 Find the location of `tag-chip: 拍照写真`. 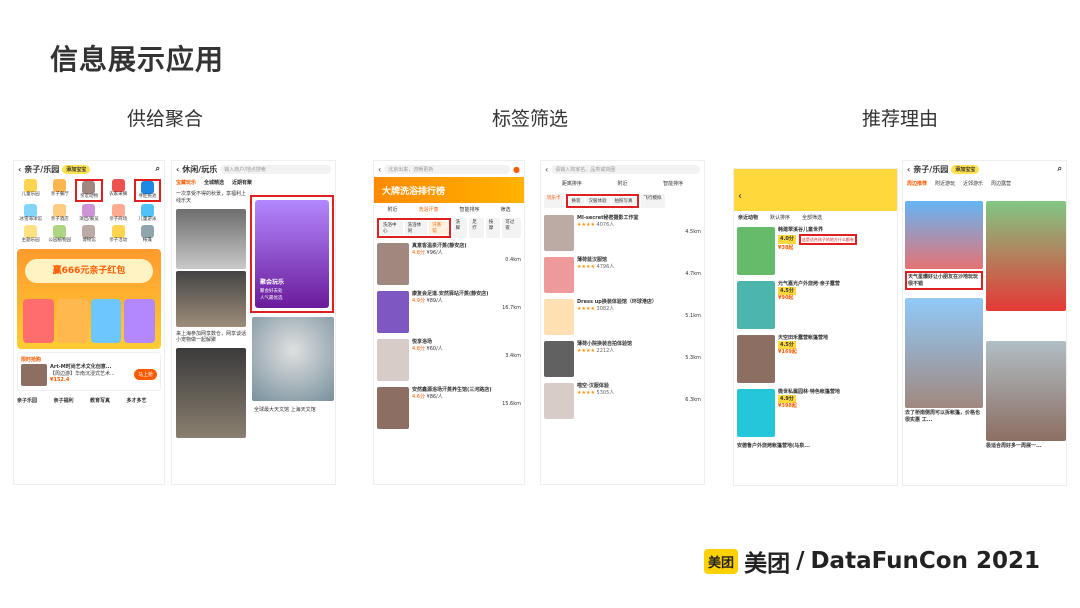

tag-chip: 拍照写真 is located at coordinates (623, 201).